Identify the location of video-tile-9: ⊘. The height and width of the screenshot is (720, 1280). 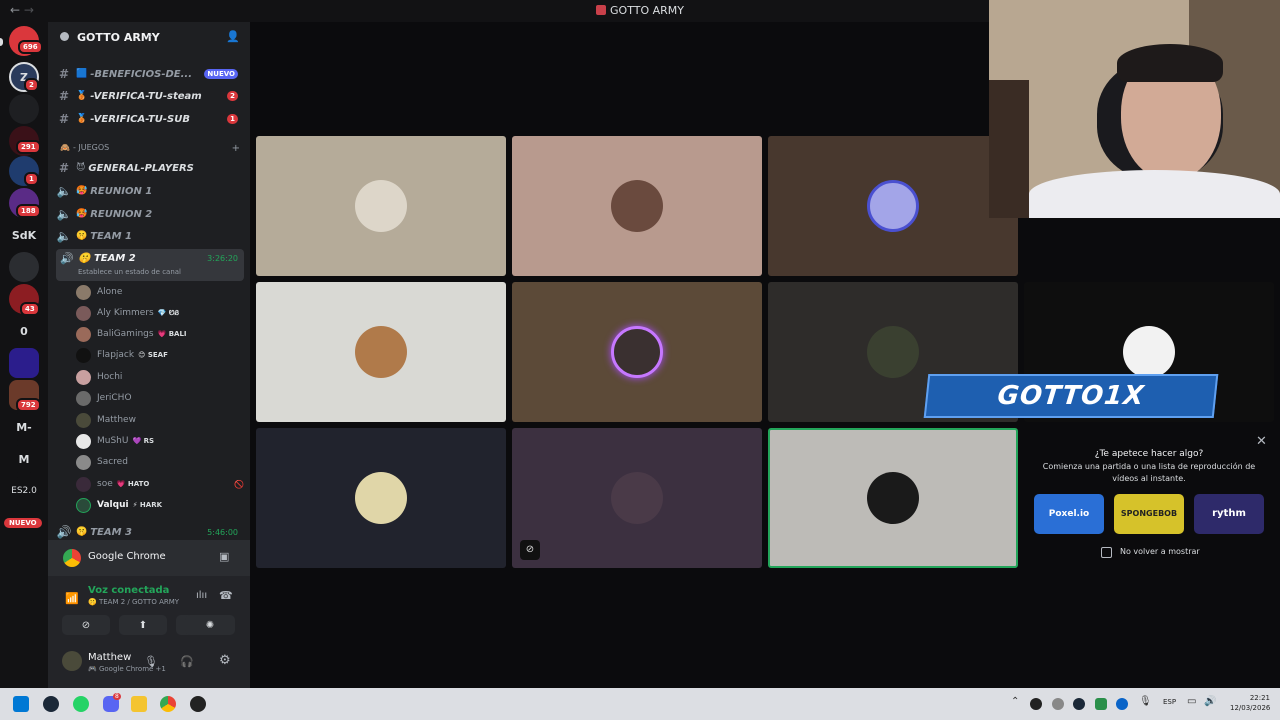
(637, 498).